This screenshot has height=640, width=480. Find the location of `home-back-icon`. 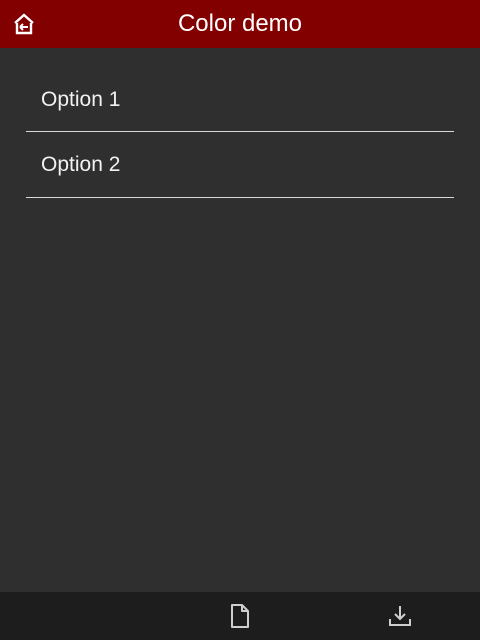

home-back-icon is located at coordinates (24, 24).